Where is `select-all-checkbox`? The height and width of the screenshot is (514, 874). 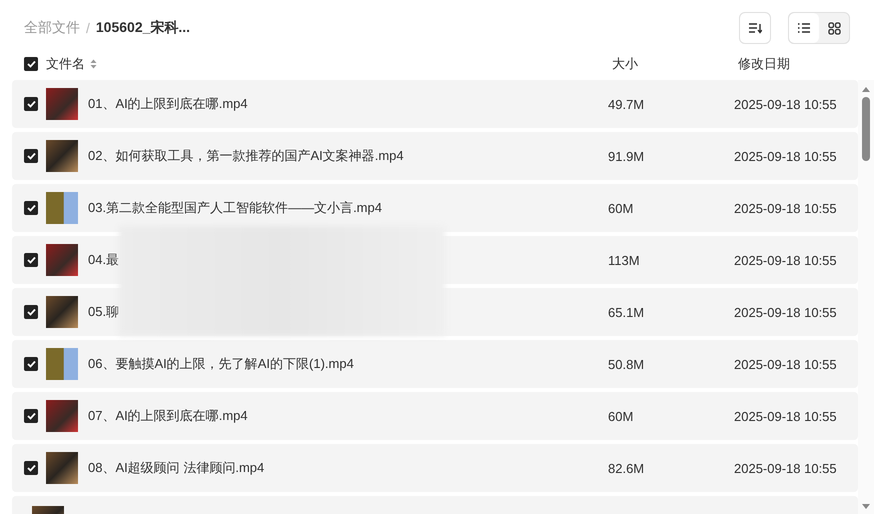 select-all-checkbox is located at coordinates (31, 64).